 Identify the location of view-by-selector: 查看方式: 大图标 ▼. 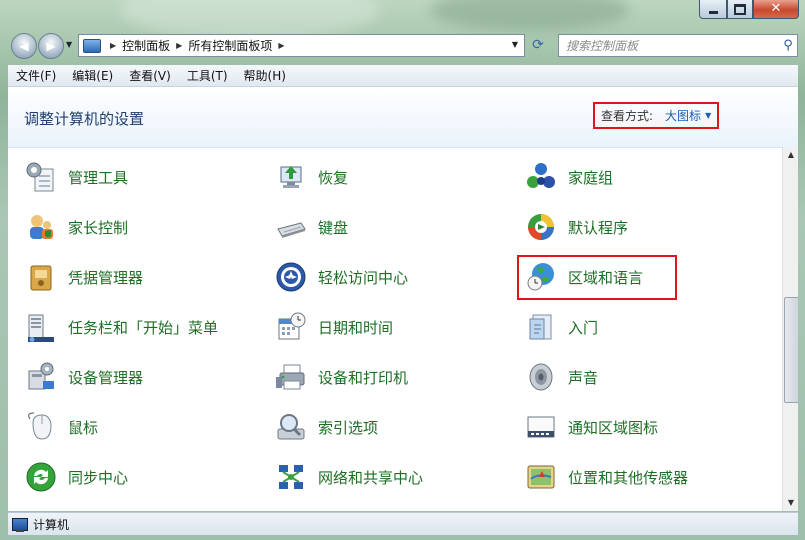
(656, 115).